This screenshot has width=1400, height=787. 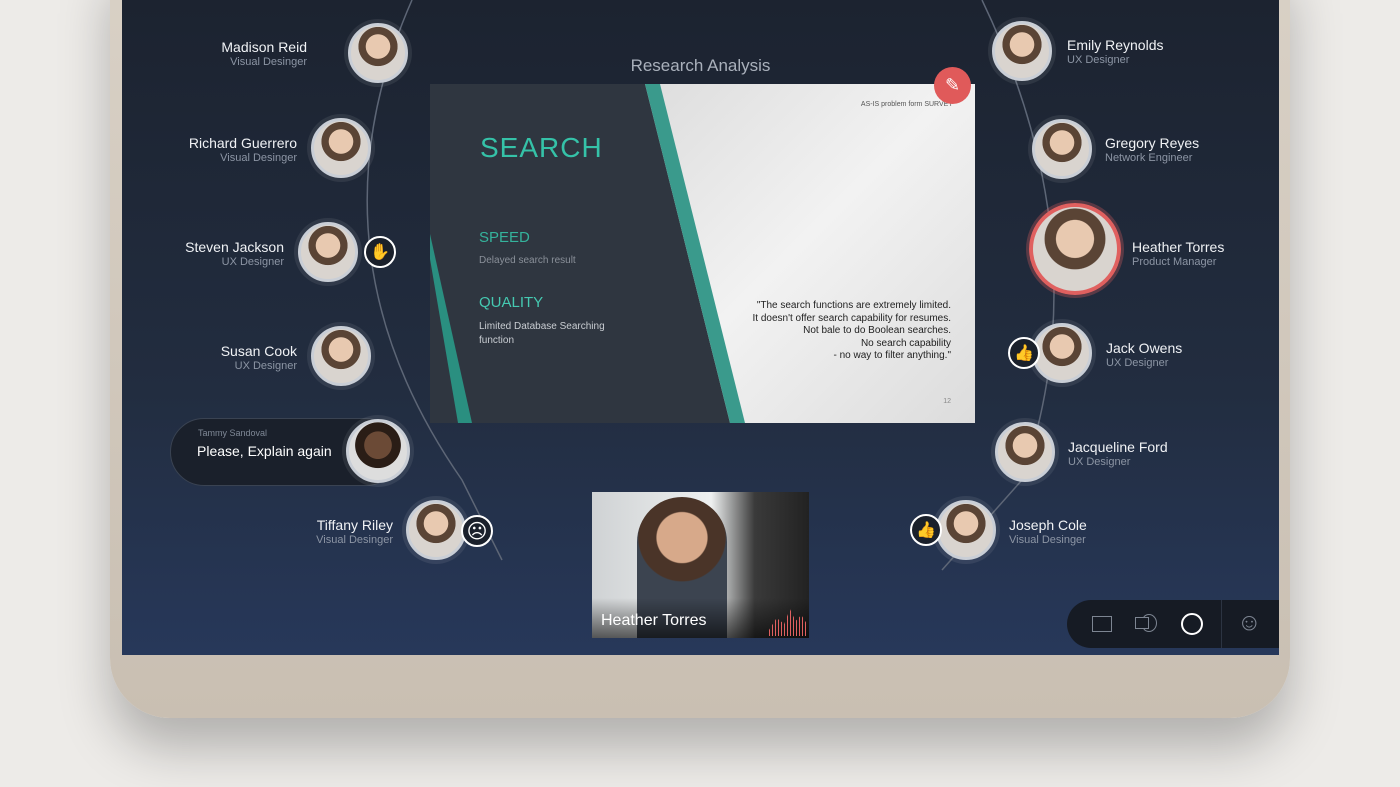 I want to click on avatar-steven-jackson, so click(x=328, y=252).